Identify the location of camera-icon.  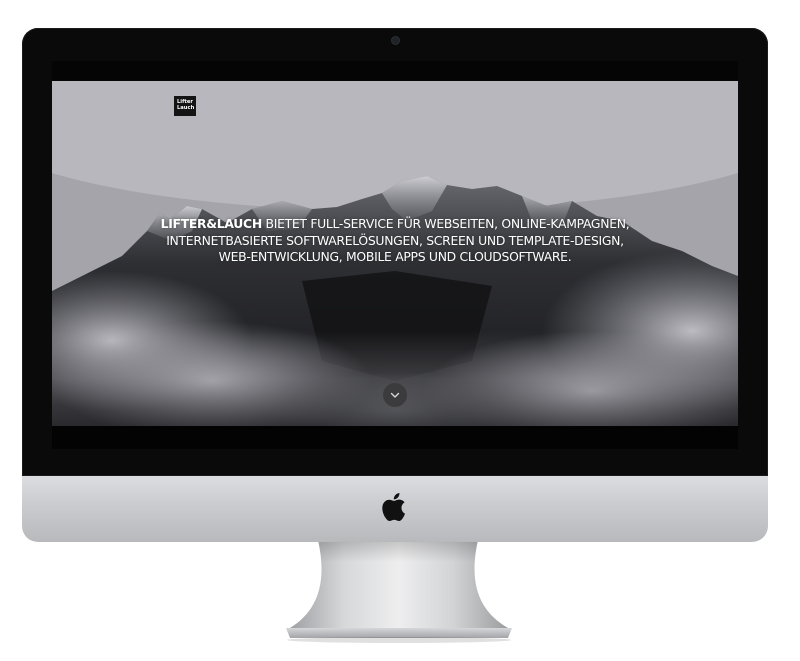
(395, 40).